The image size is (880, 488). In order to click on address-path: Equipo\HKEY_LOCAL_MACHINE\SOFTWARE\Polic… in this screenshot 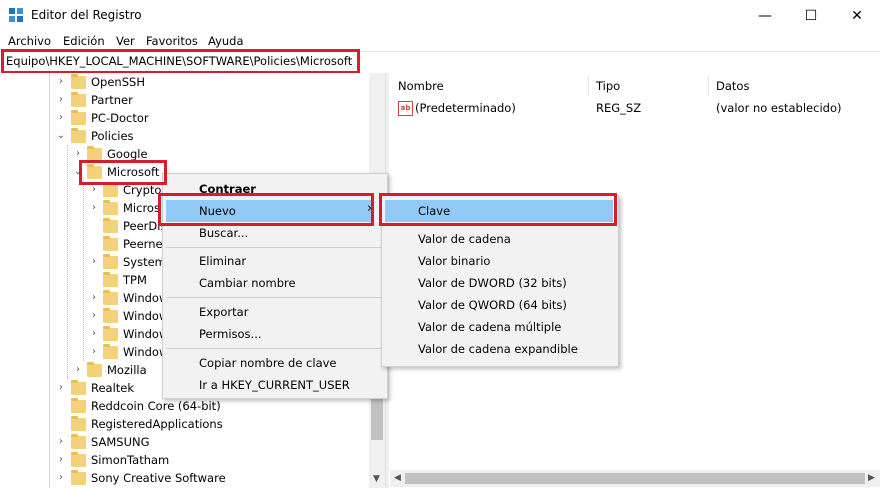, I will do `click(179, 61)`.